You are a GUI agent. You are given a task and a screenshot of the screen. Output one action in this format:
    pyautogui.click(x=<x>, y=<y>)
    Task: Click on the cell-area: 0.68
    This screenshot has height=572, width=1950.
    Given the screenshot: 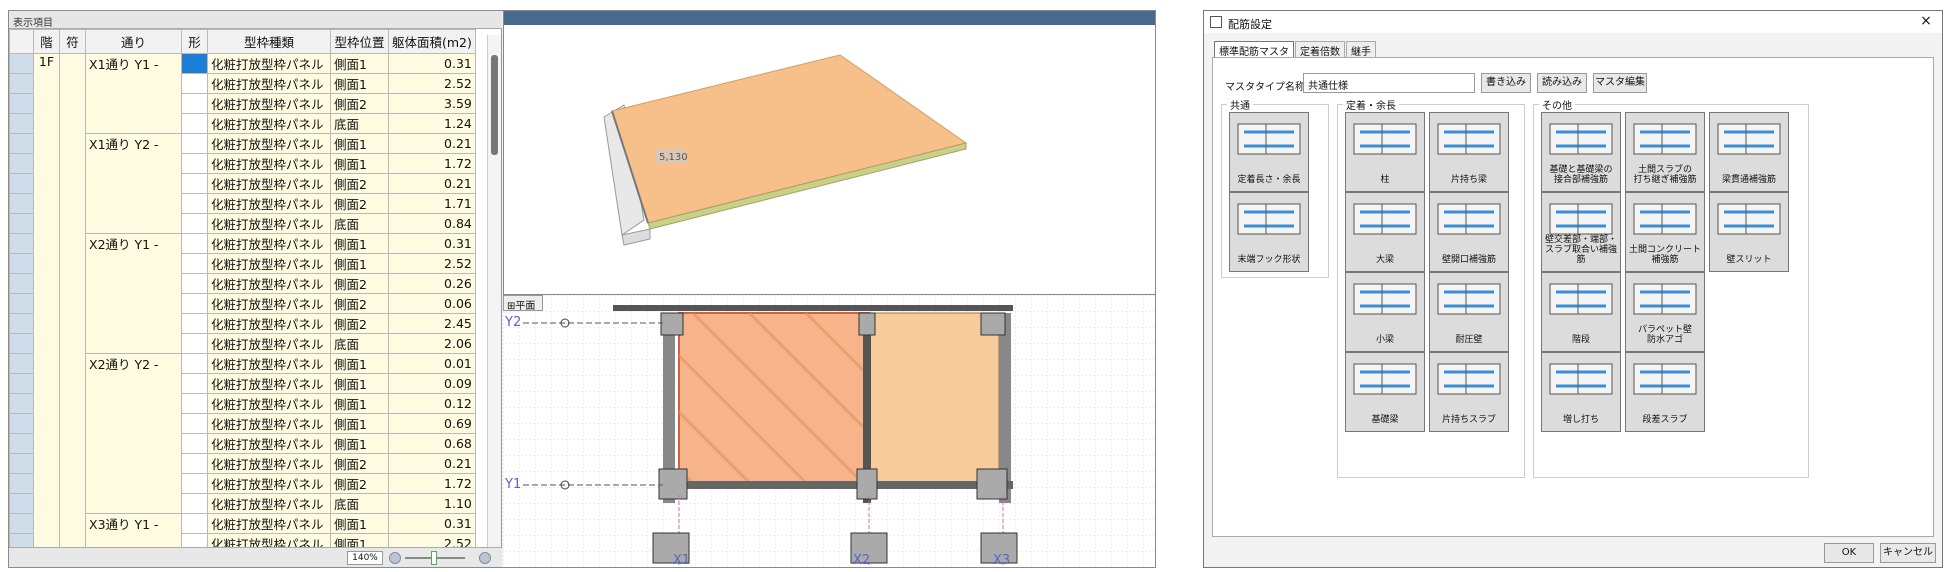 What is the action you would take?
    pyautogui.click(x=432, y=443)
    